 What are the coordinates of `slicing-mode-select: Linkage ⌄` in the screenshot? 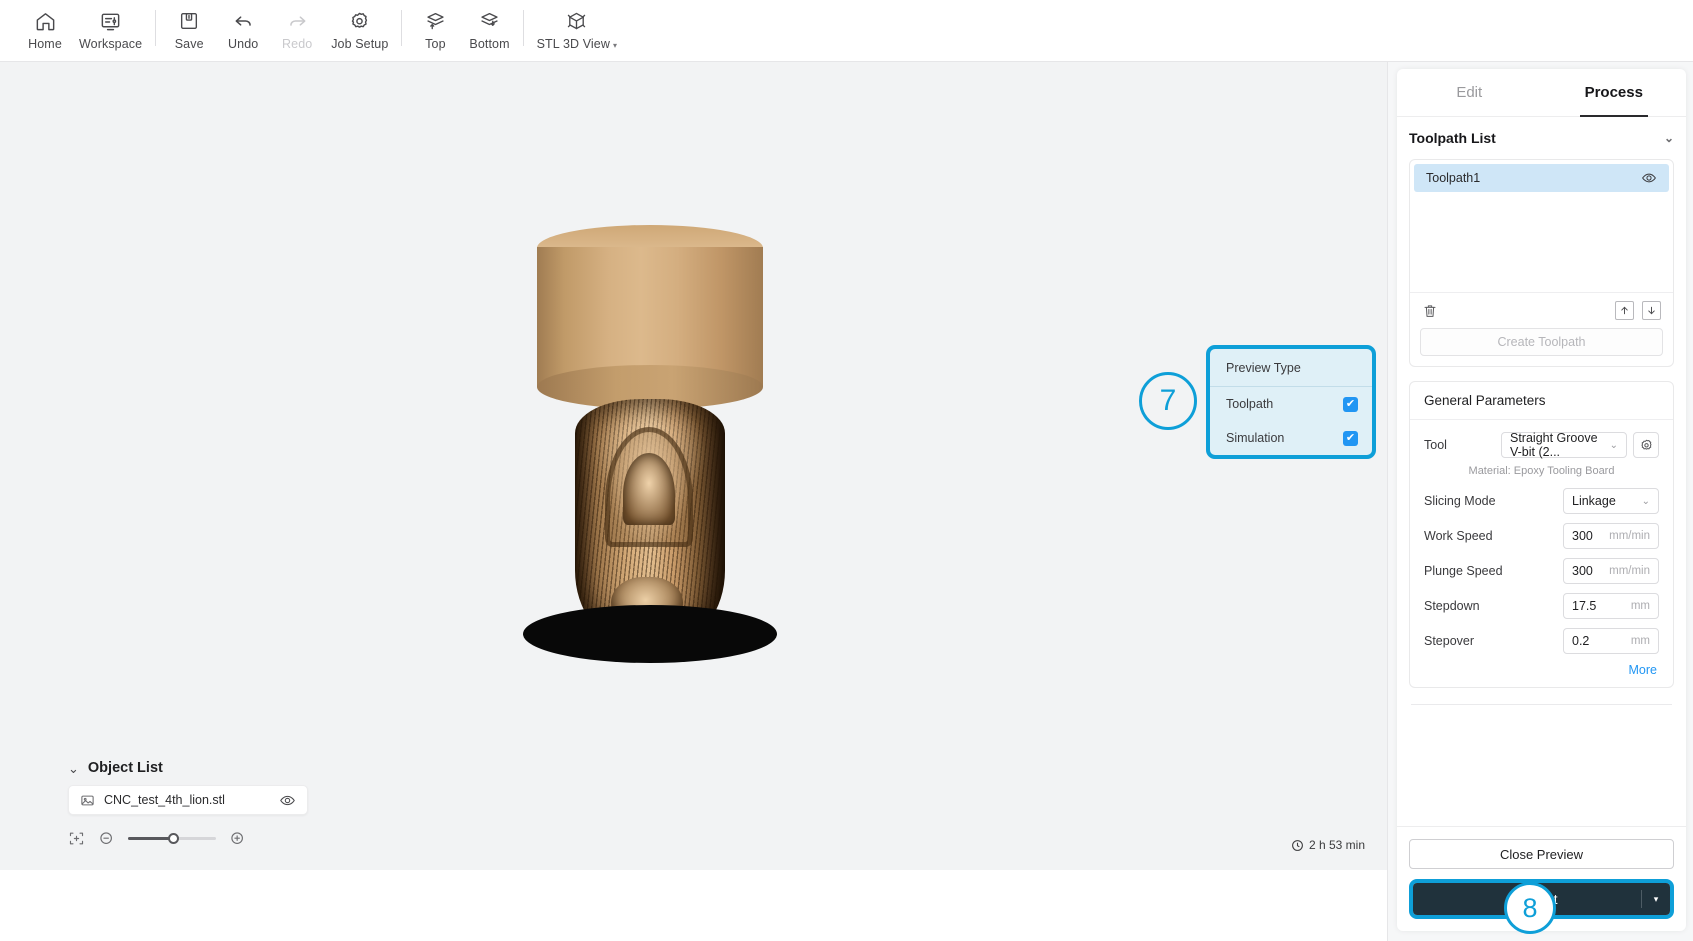 It's located at (1611, 501).